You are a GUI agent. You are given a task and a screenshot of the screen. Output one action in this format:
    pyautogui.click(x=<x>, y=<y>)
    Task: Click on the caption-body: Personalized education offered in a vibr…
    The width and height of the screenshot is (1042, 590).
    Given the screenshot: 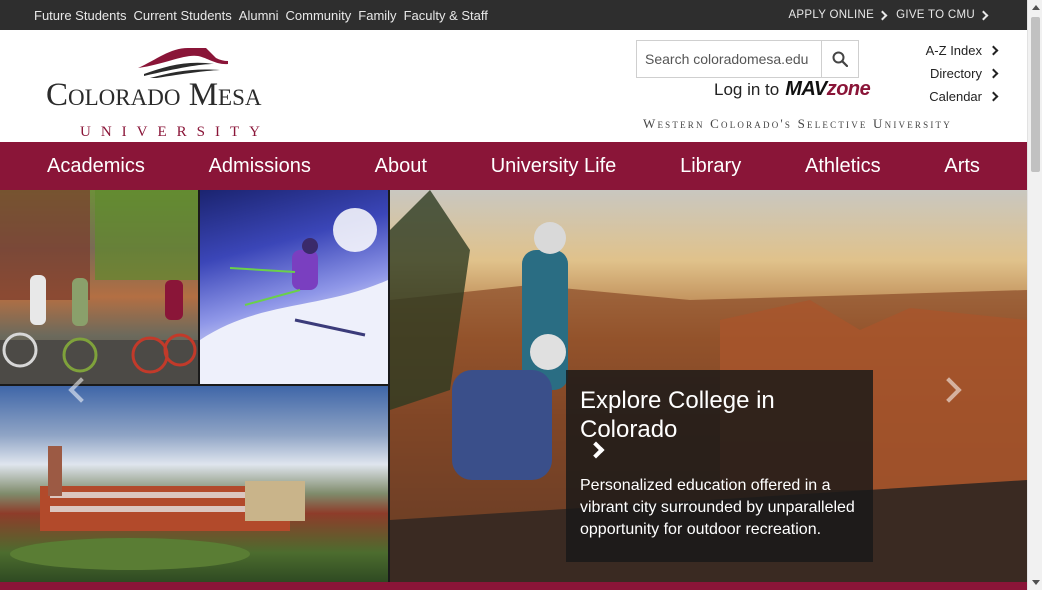 What is the action you would take?
    pyautogui.click(x=717, y=507)
    